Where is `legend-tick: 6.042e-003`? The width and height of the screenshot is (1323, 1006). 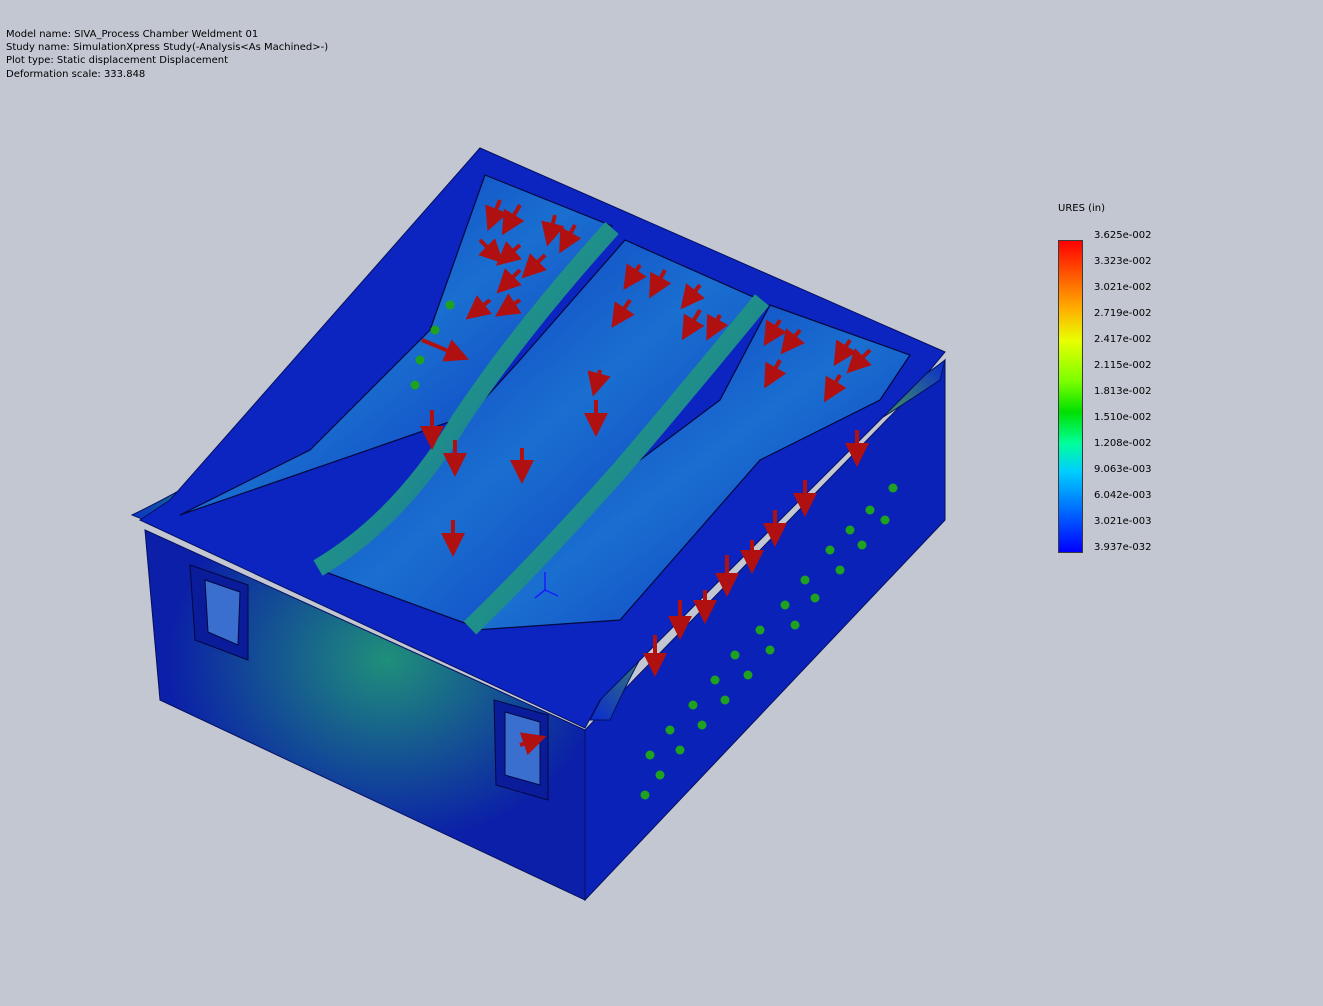
legend-tick: 6.042e-003 is located at coordinates (1123, 495).